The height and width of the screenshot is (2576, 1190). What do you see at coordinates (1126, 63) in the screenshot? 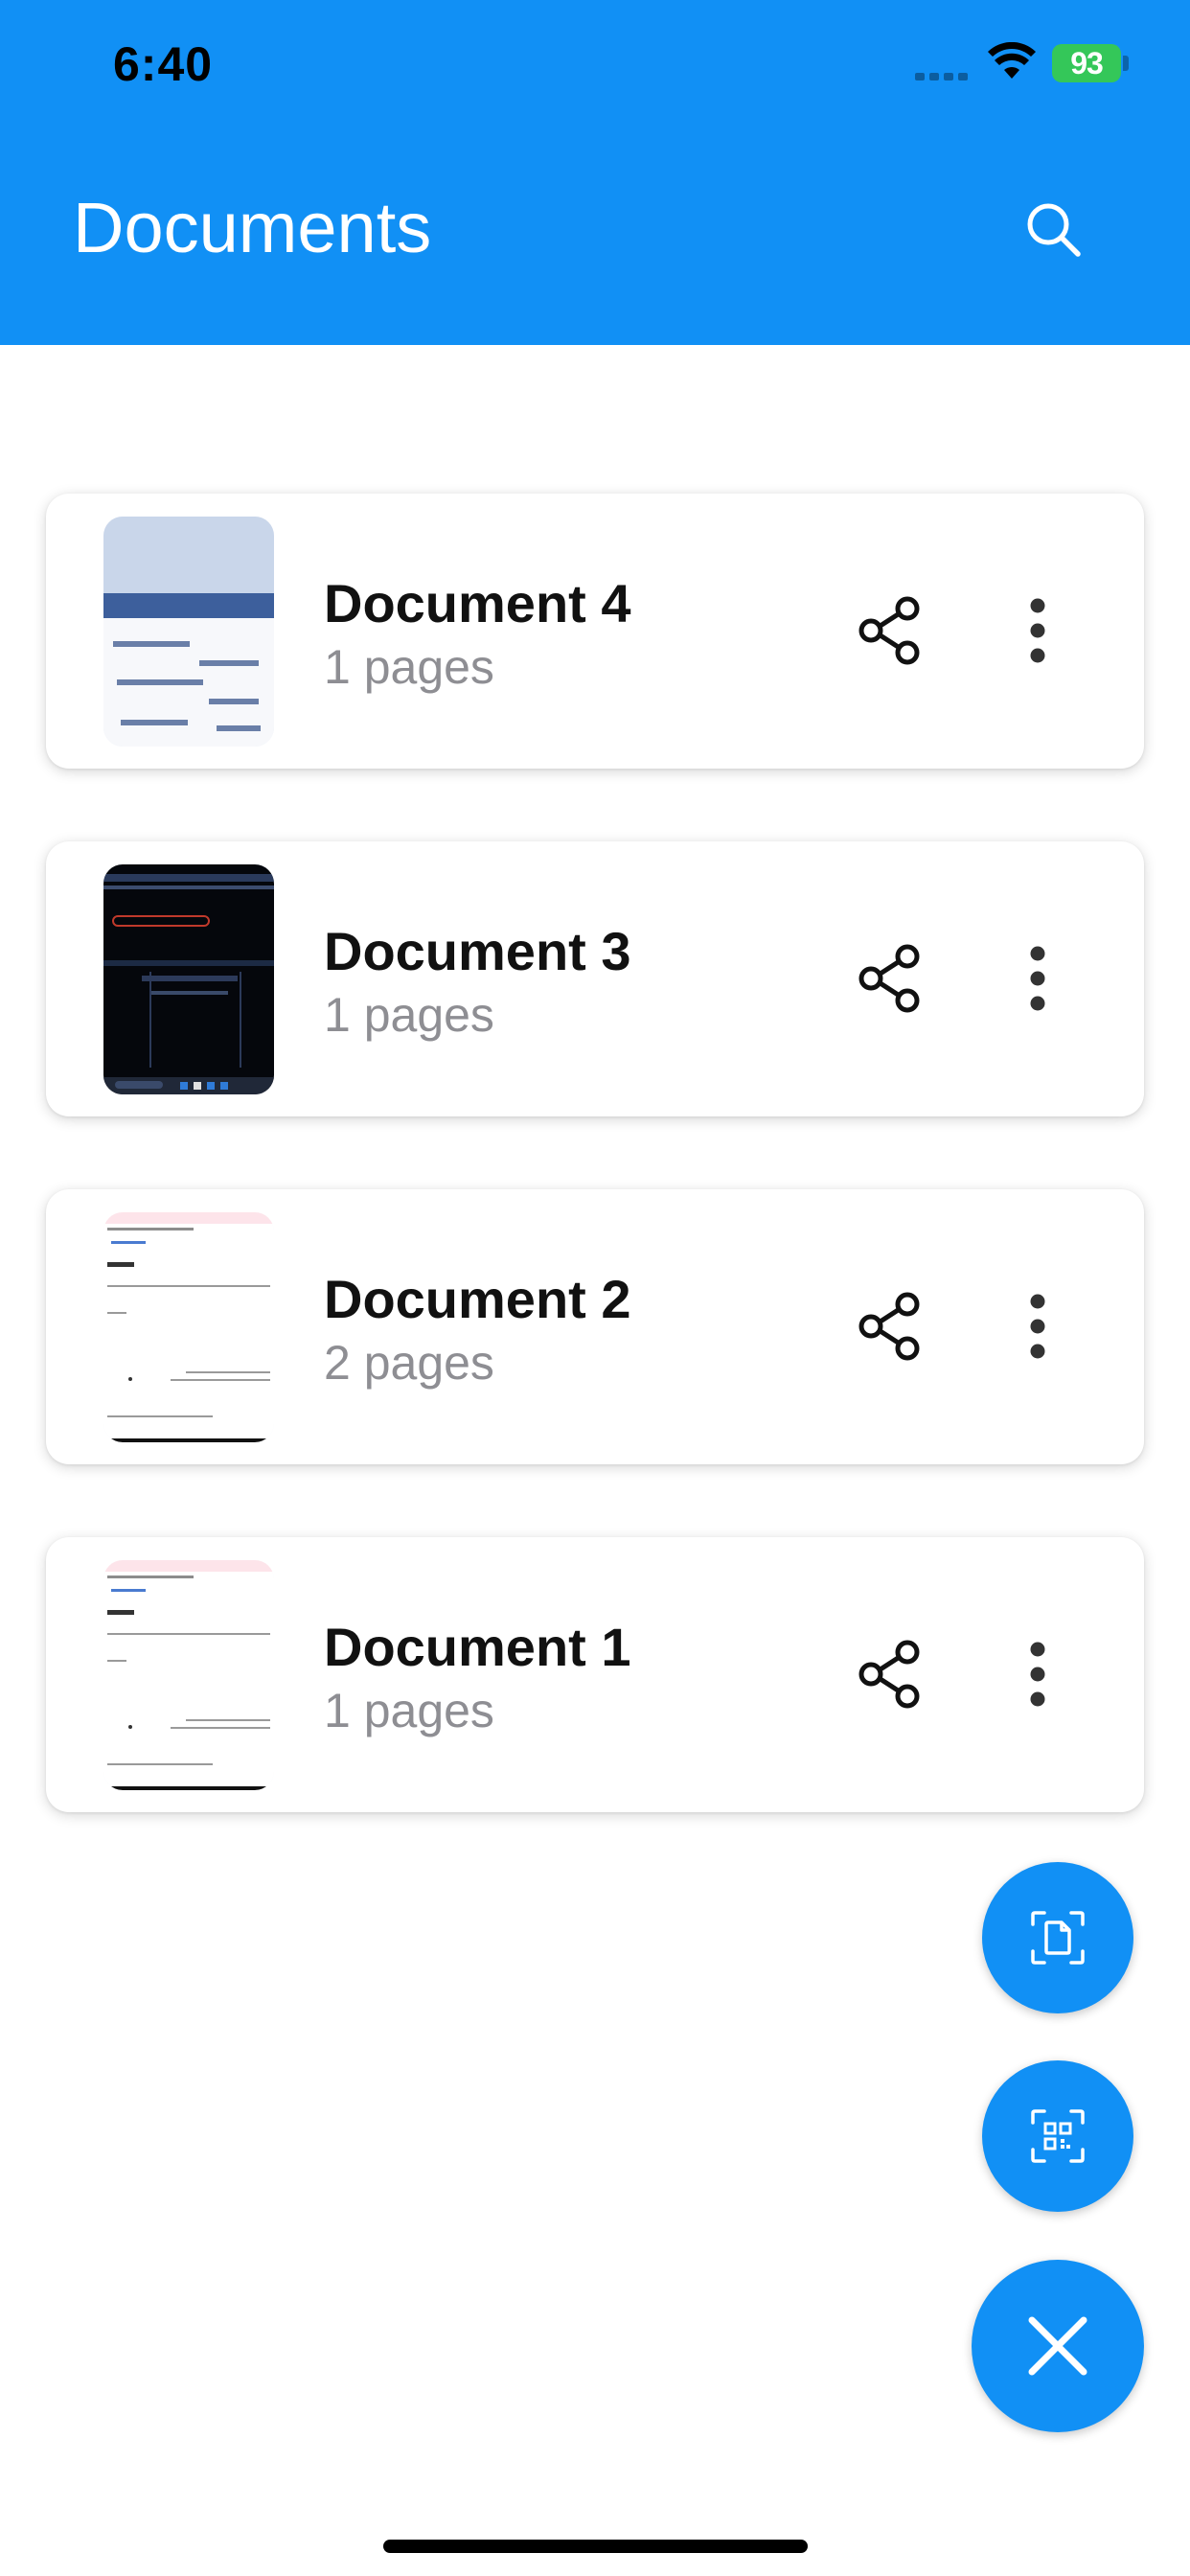
I see `battery-tip` at bounding box center [1126, 63].